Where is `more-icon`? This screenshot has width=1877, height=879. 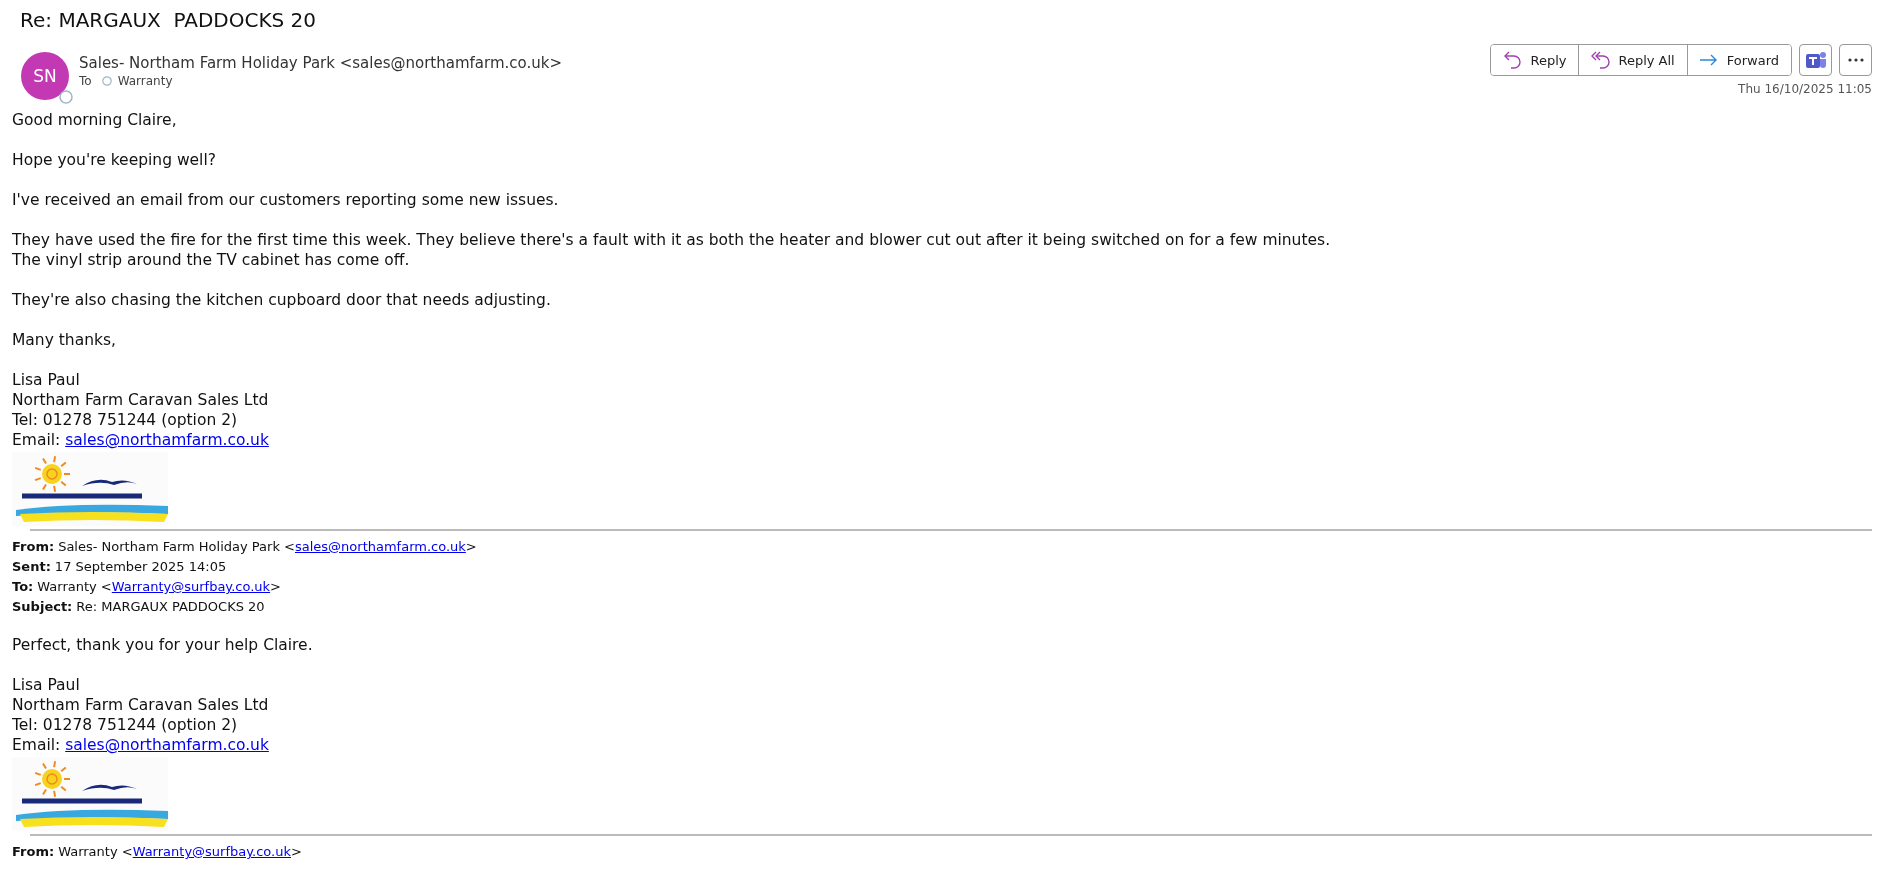
more-icon is located at coordinates (1855, 60).